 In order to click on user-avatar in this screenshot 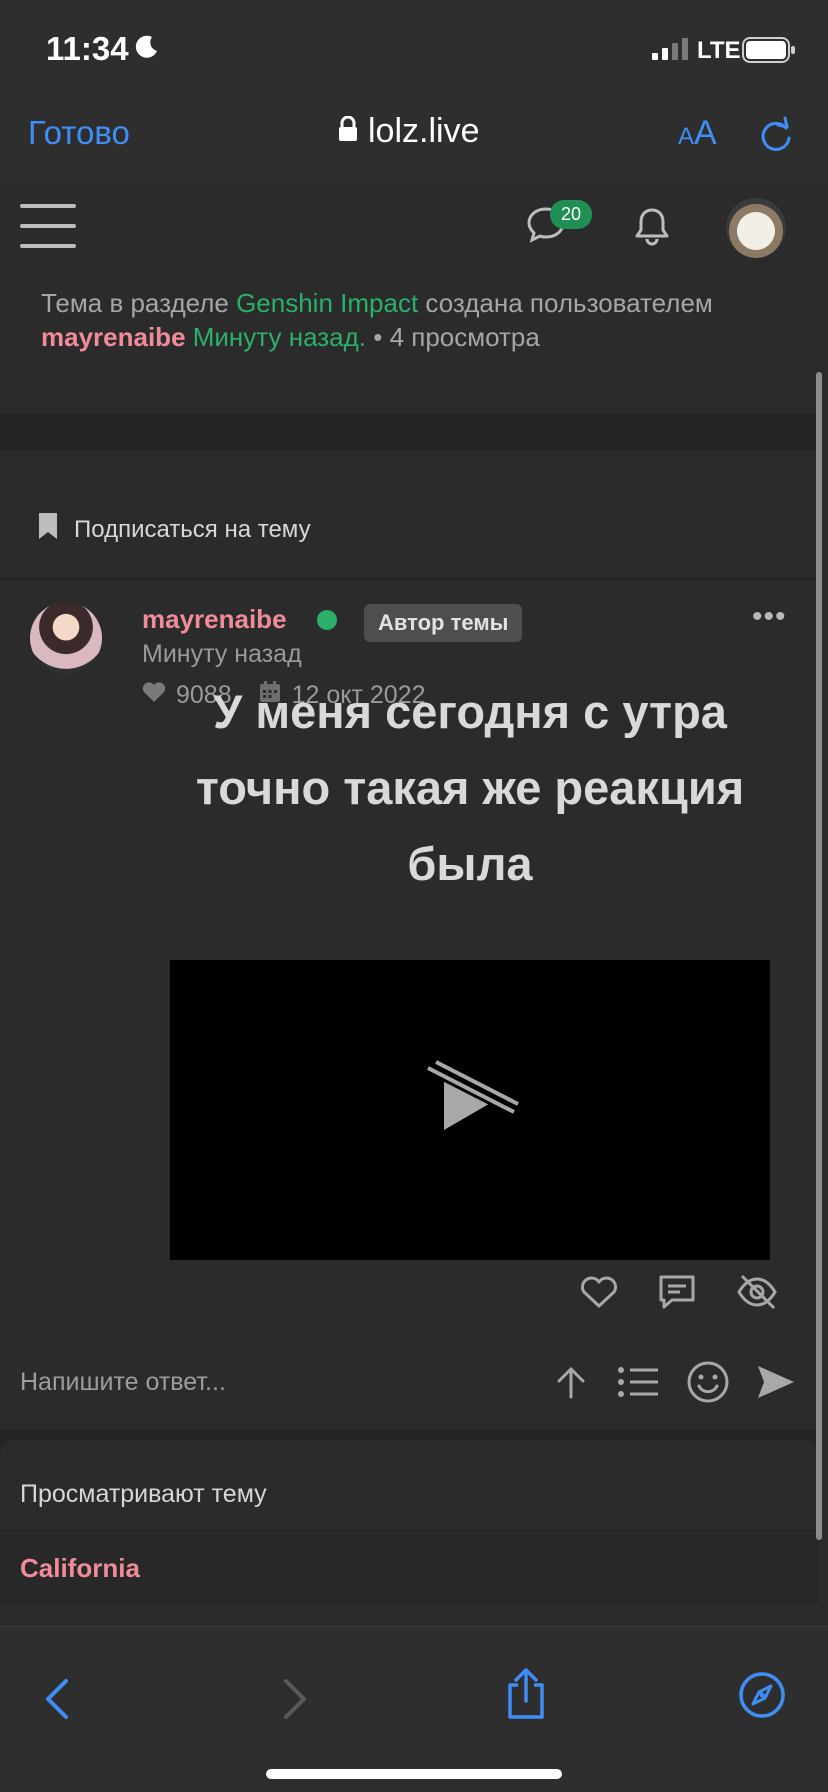, I will do `click(756, 228)`.